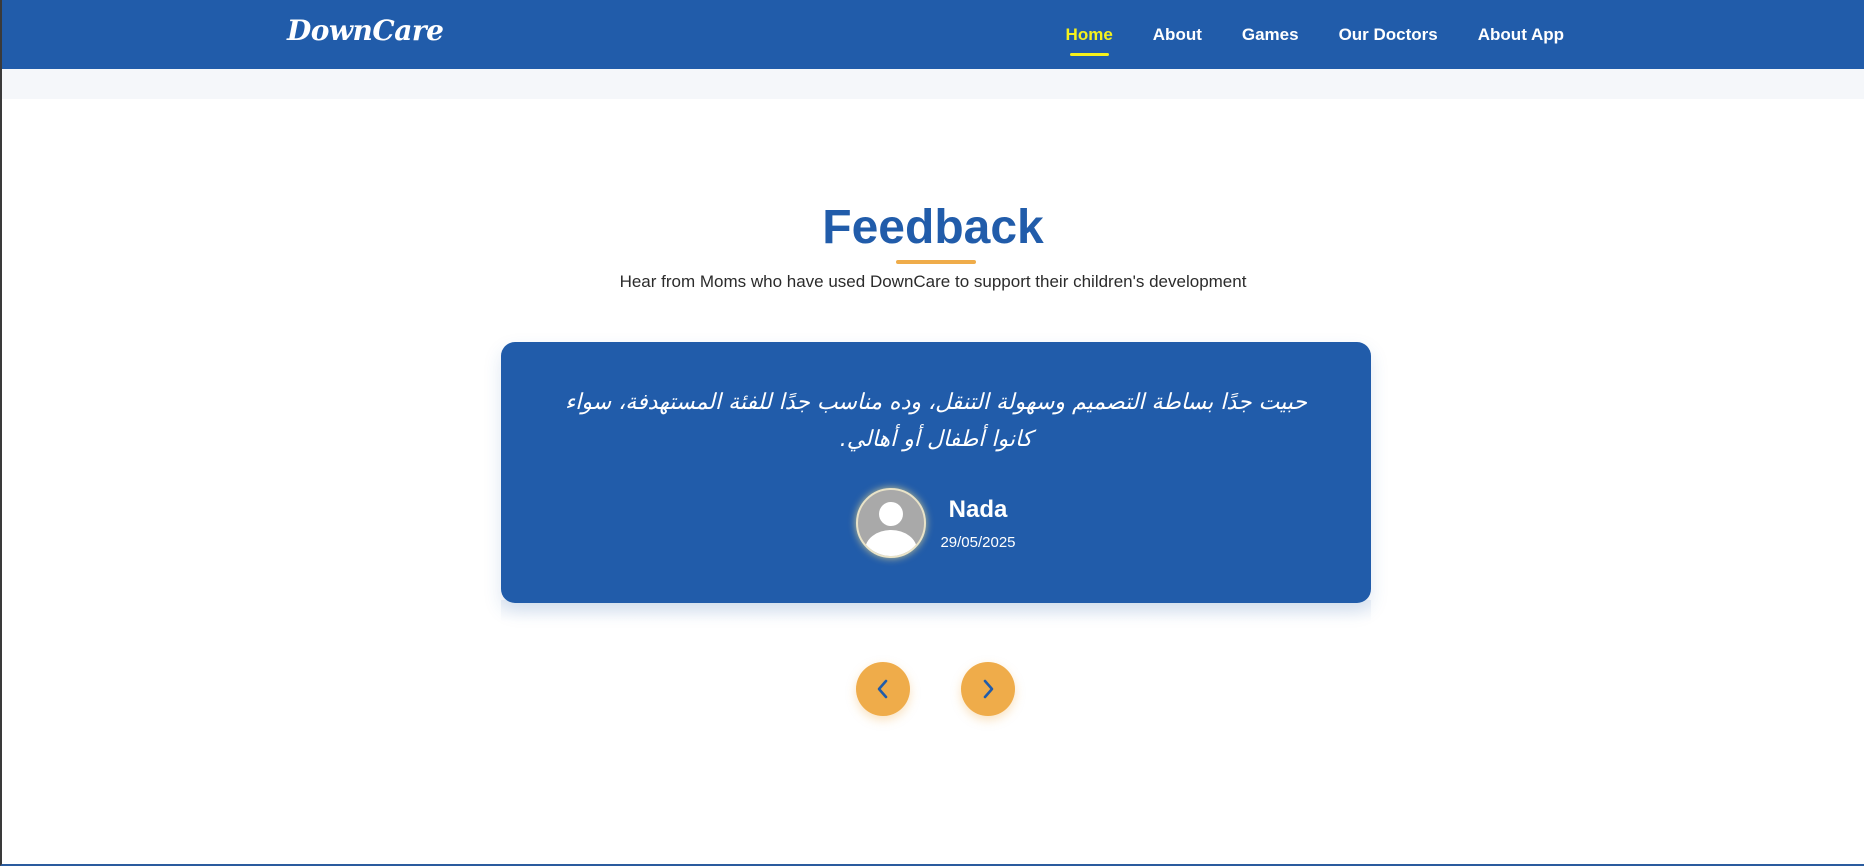 The height and width of the screenshot is (866, 1864). I want to click on testimonial-author: Nada 29/05/2025, so click(936, 523).